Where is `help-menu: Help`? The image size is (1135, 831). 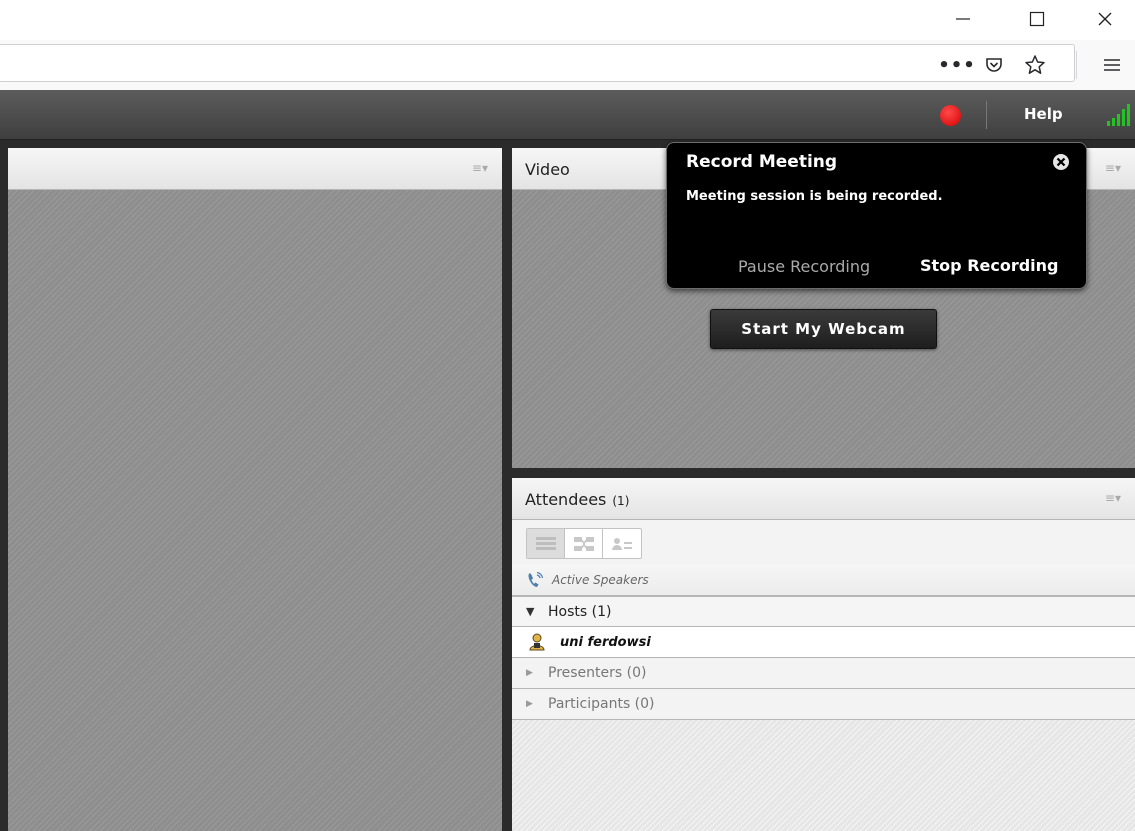 help-menu: Help is located at coordinates (1043, 114).